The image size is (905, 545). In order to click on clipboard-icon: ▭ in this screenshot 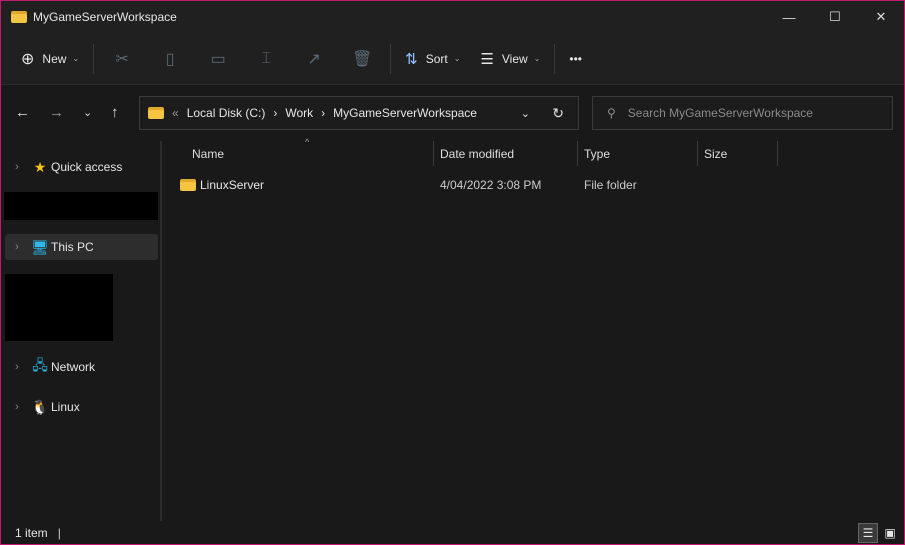, I will do `click(218, 59)`.